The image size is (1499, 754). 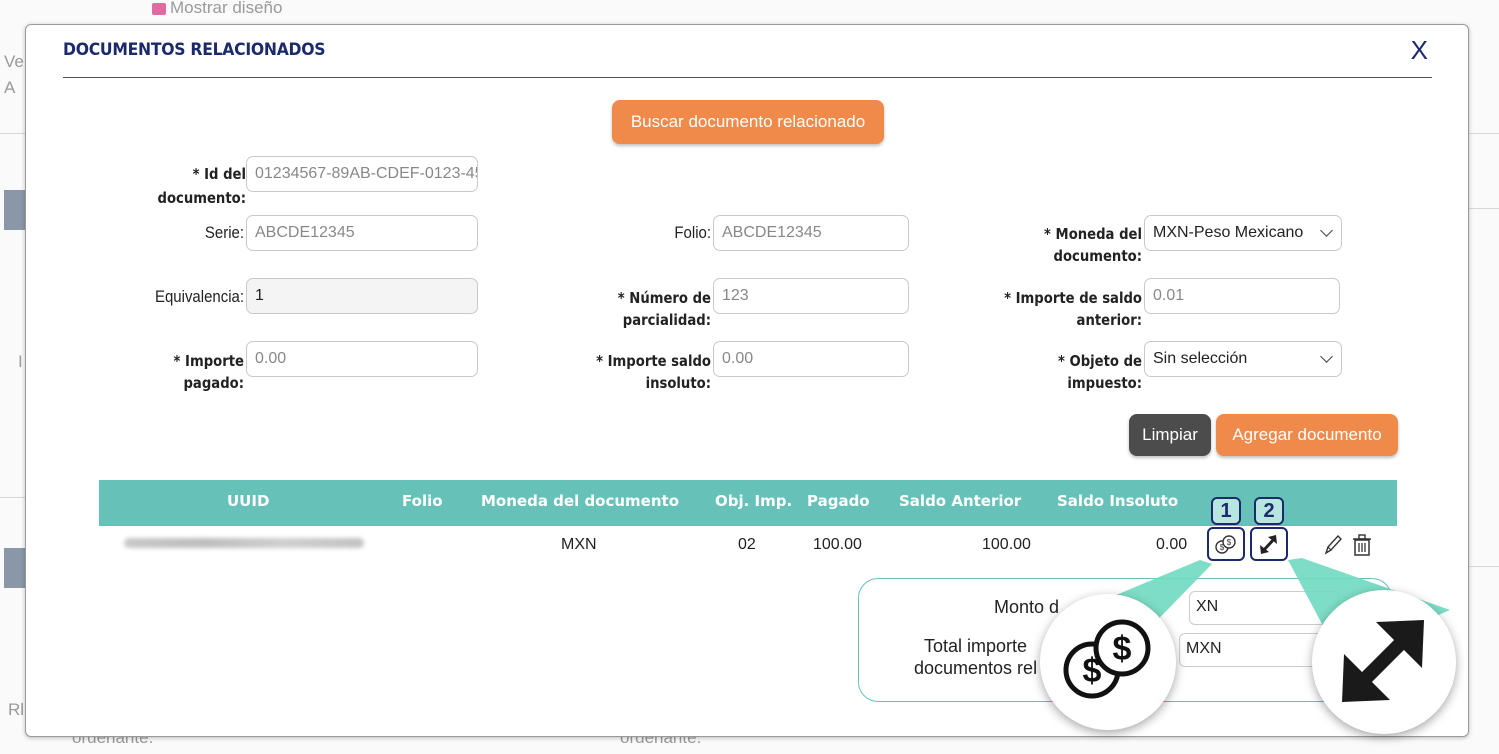 I want to click on modal-title: DOCUMENTOS RELACIONADOS, so click(x=194, y=50).